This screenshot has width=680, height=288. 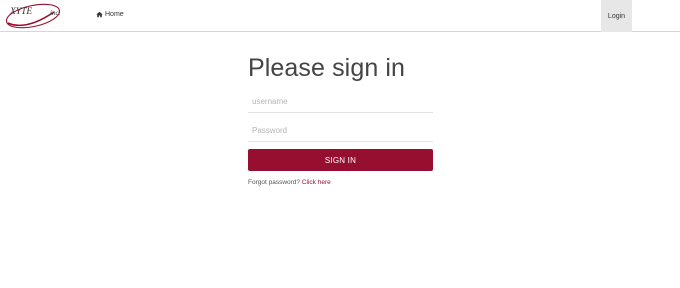 I want to click on top-navbar: XYTE inc. Home Login, so click(x=340, y=16).